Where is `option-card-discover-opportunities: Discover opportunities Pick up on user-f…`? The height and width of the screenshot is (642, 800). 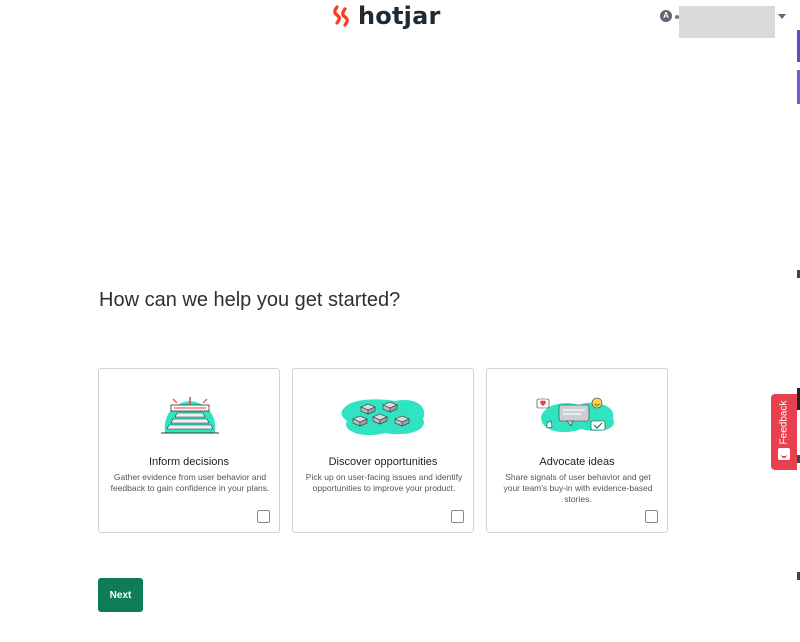
option-card-discover-opportunities: Discover opportunities Pick up on user-f… is located at coordinates (383, 450).